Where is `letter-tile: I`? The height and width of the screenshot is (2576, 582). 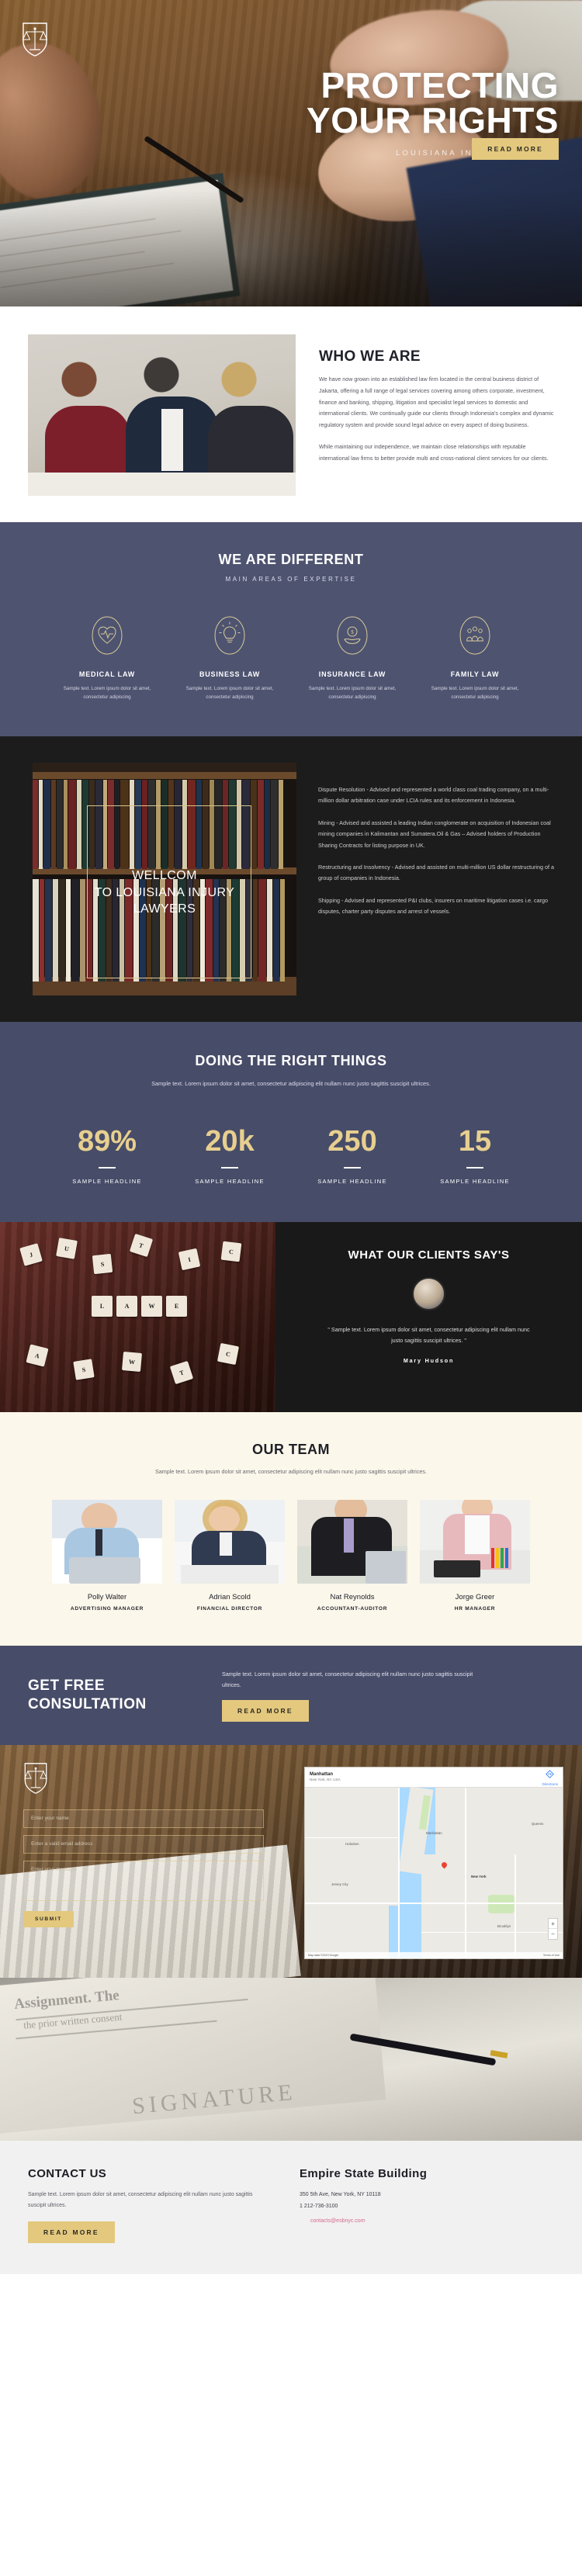
letter-tile: I is located at coordinates (190, 1259).